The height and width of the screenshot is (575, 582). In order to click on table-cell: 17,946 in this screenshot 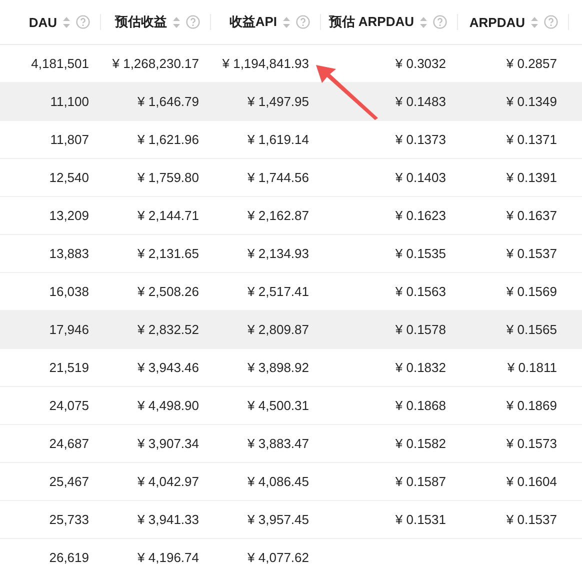, I will do `click(69, 329)`.